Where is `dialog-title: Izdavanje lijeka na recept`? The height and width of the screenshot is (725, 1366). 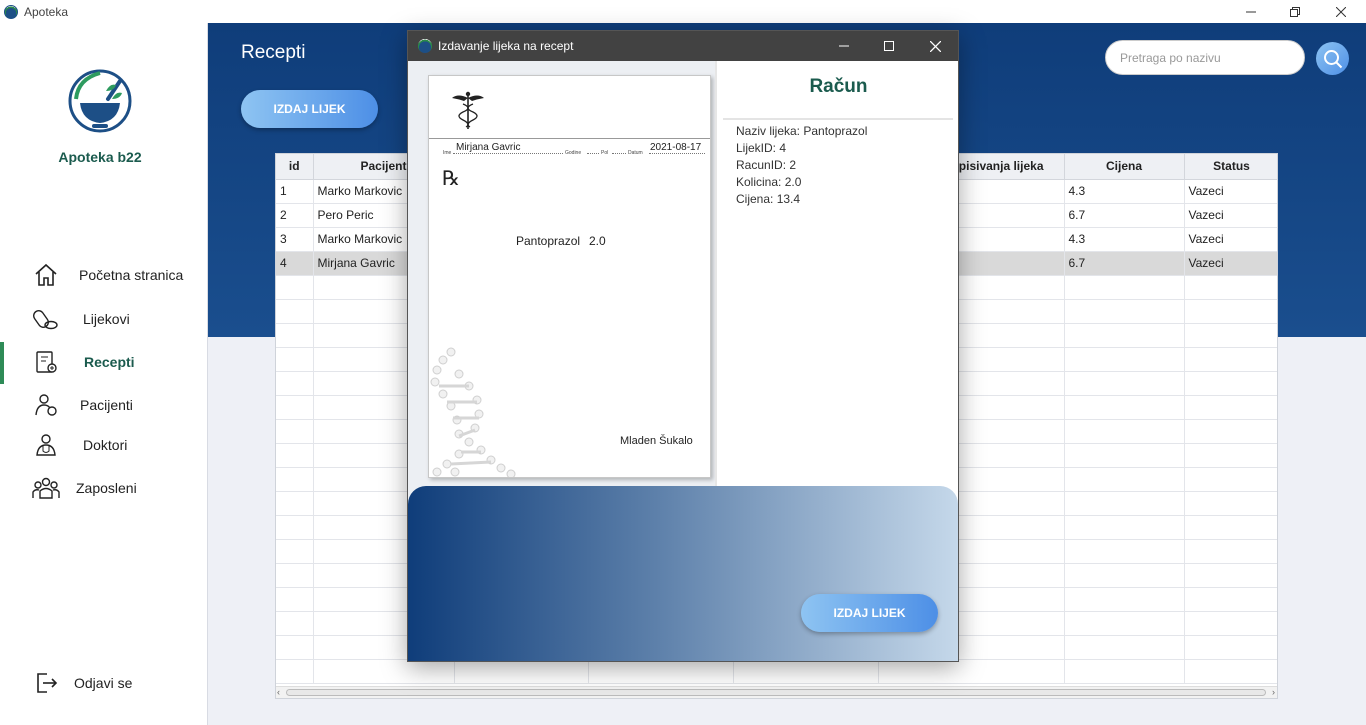 dialog-title: Izdavanje lijeka na recept is located at coordinates (506, 46).